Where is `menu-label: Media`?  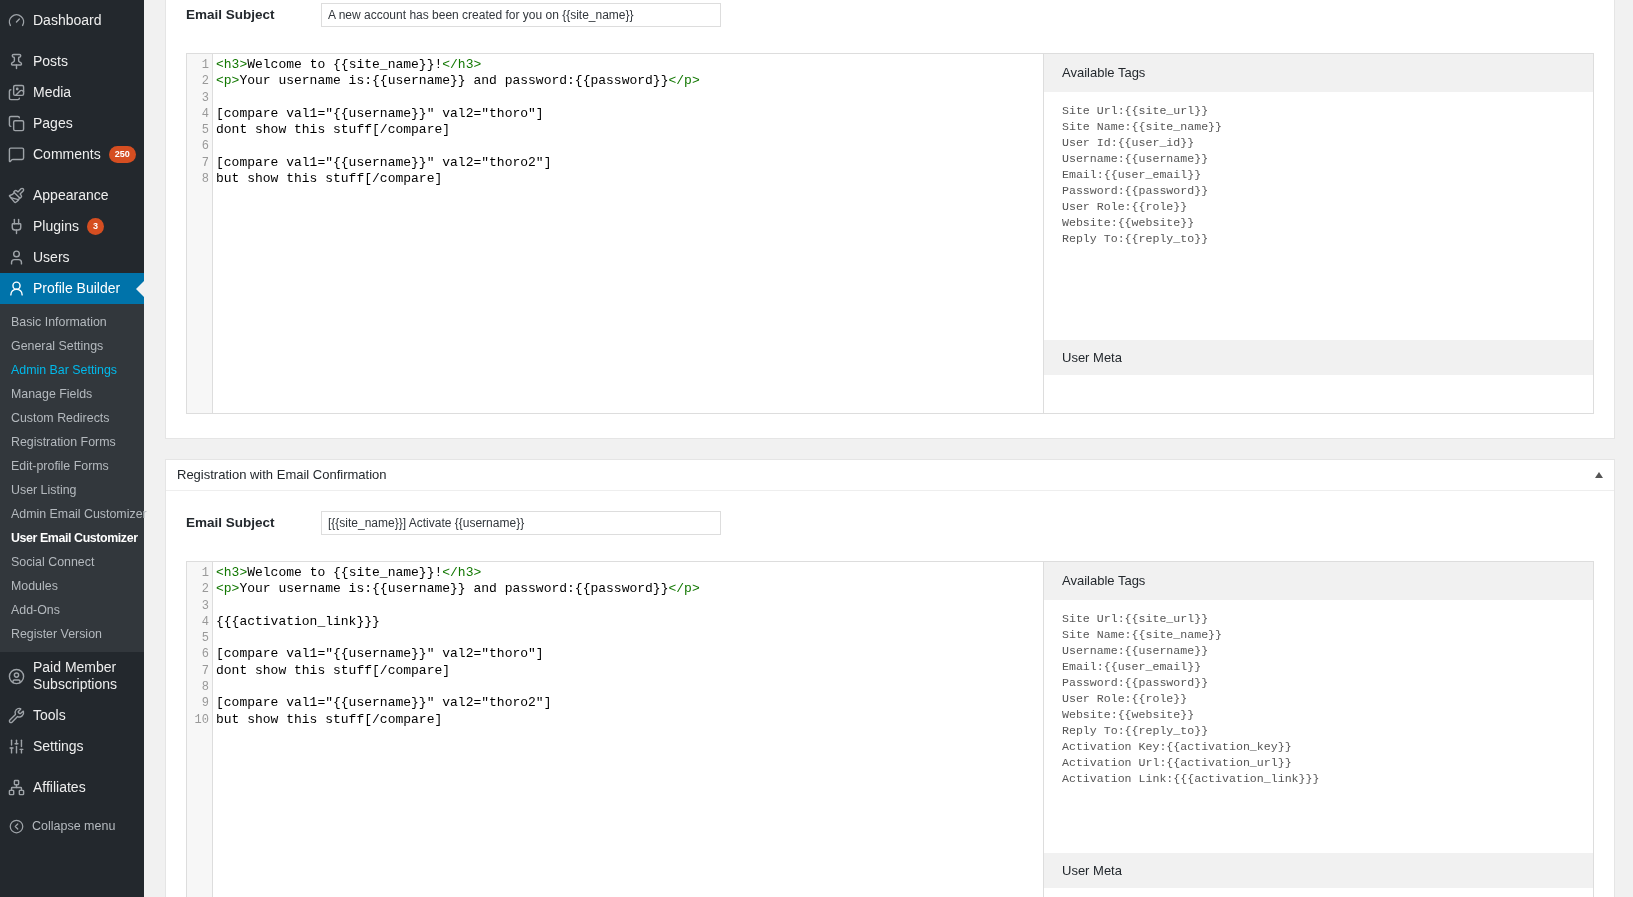
menu-label: Media is located at coordinates (52, 92).